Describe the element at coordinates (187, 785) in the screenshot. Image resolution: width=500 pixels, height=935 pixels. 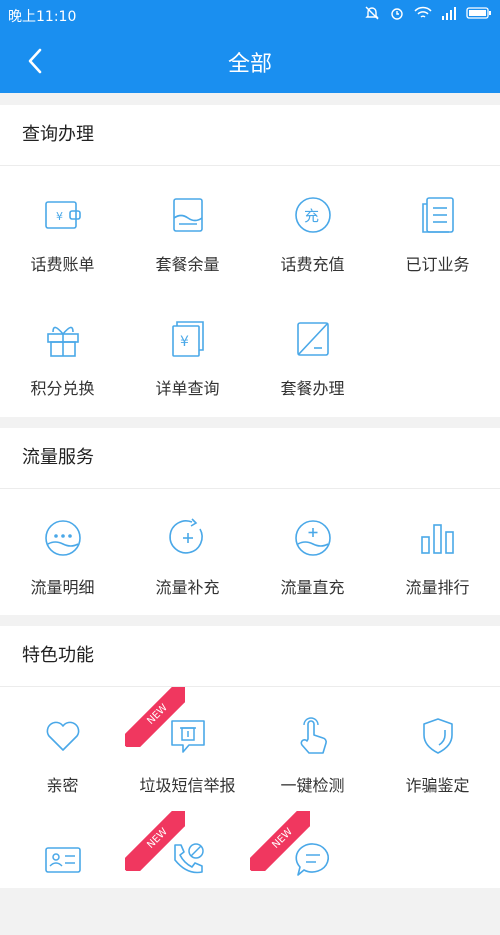
I see `grid-item-label: 垃圾短信举报` at that location.